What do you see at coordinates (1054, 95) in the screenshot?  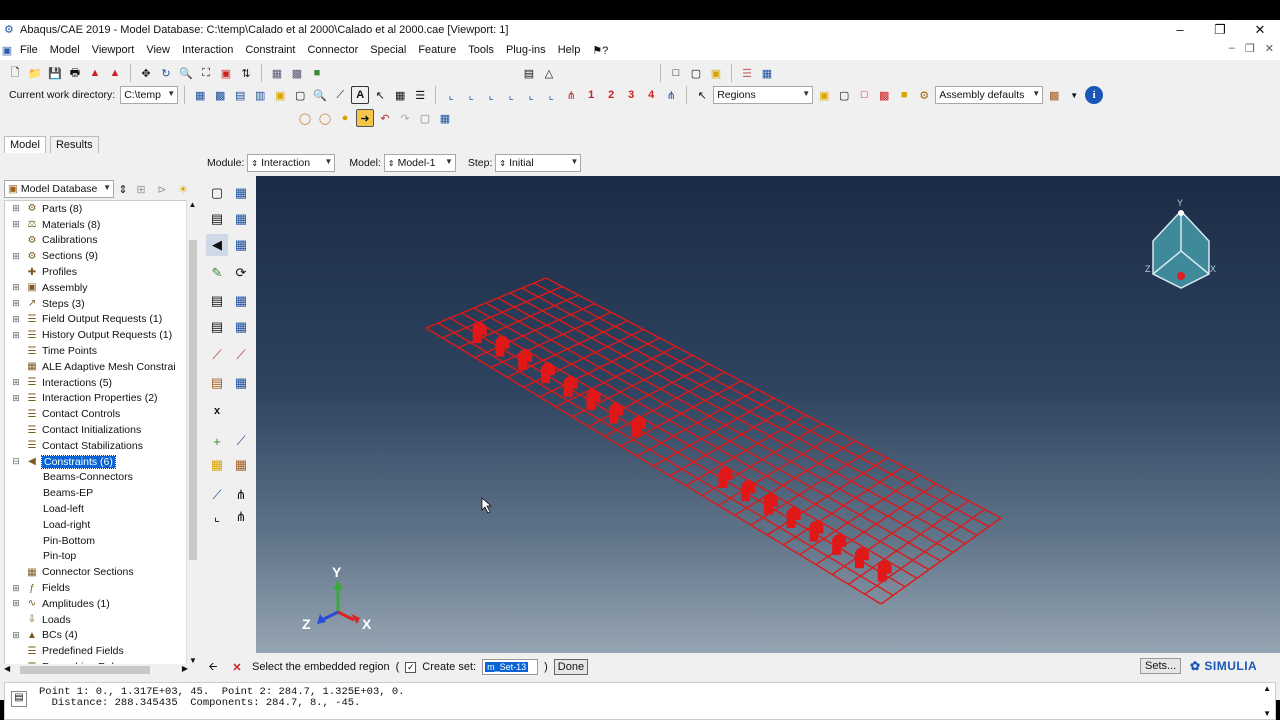 I see `display-group-icon: ▩` at bounding box center [1054, 95].